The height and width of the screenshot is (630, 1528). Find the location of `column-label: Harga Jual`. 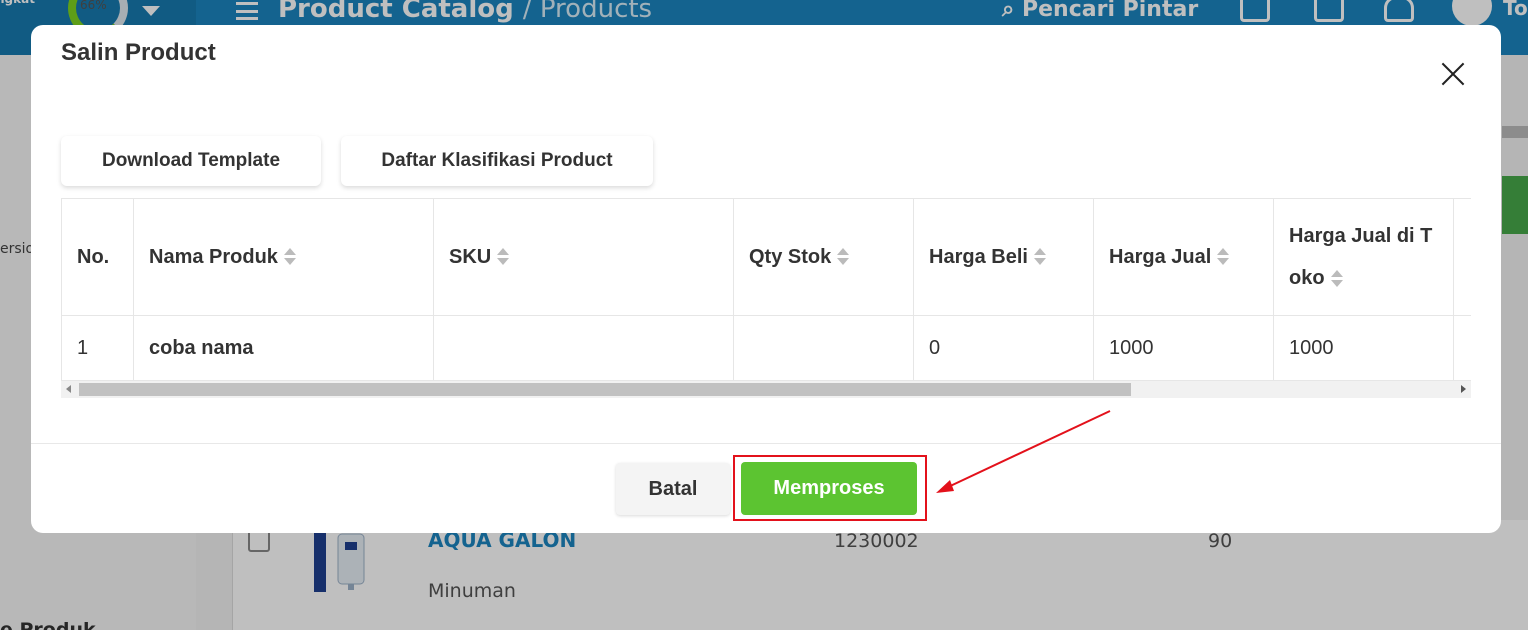

column-label: Harga Jual is located at coordinates (1160, 256).